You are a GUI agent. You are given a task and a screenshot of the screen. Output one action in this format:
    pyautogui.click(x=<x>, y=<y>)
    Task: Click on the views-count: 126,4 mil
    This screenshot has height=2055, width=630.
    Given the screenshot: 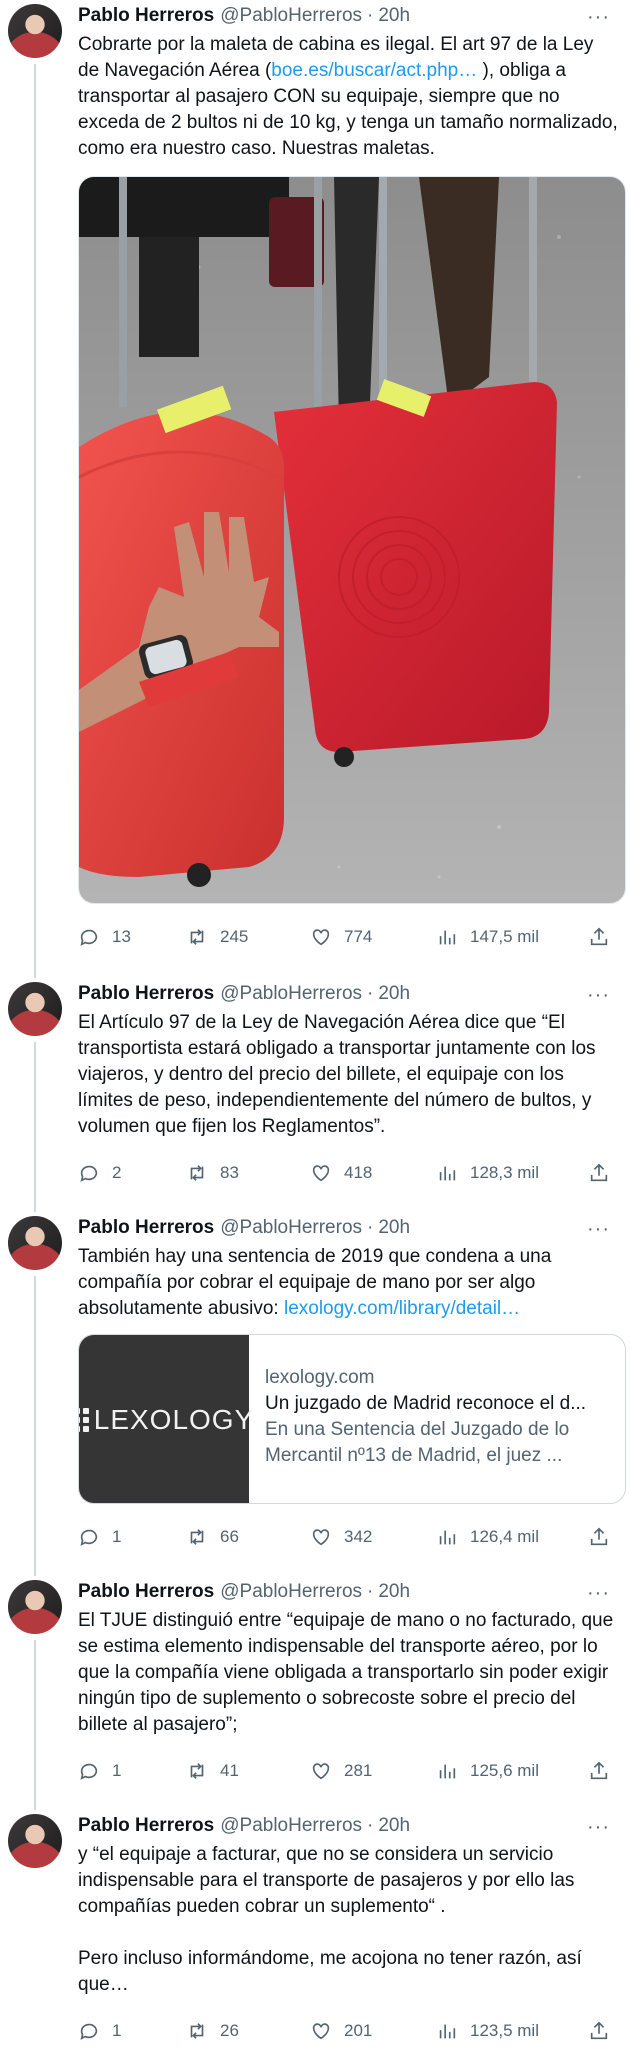 What is the action you would take?
    pyautogui.click(x=504, y=1536)
    